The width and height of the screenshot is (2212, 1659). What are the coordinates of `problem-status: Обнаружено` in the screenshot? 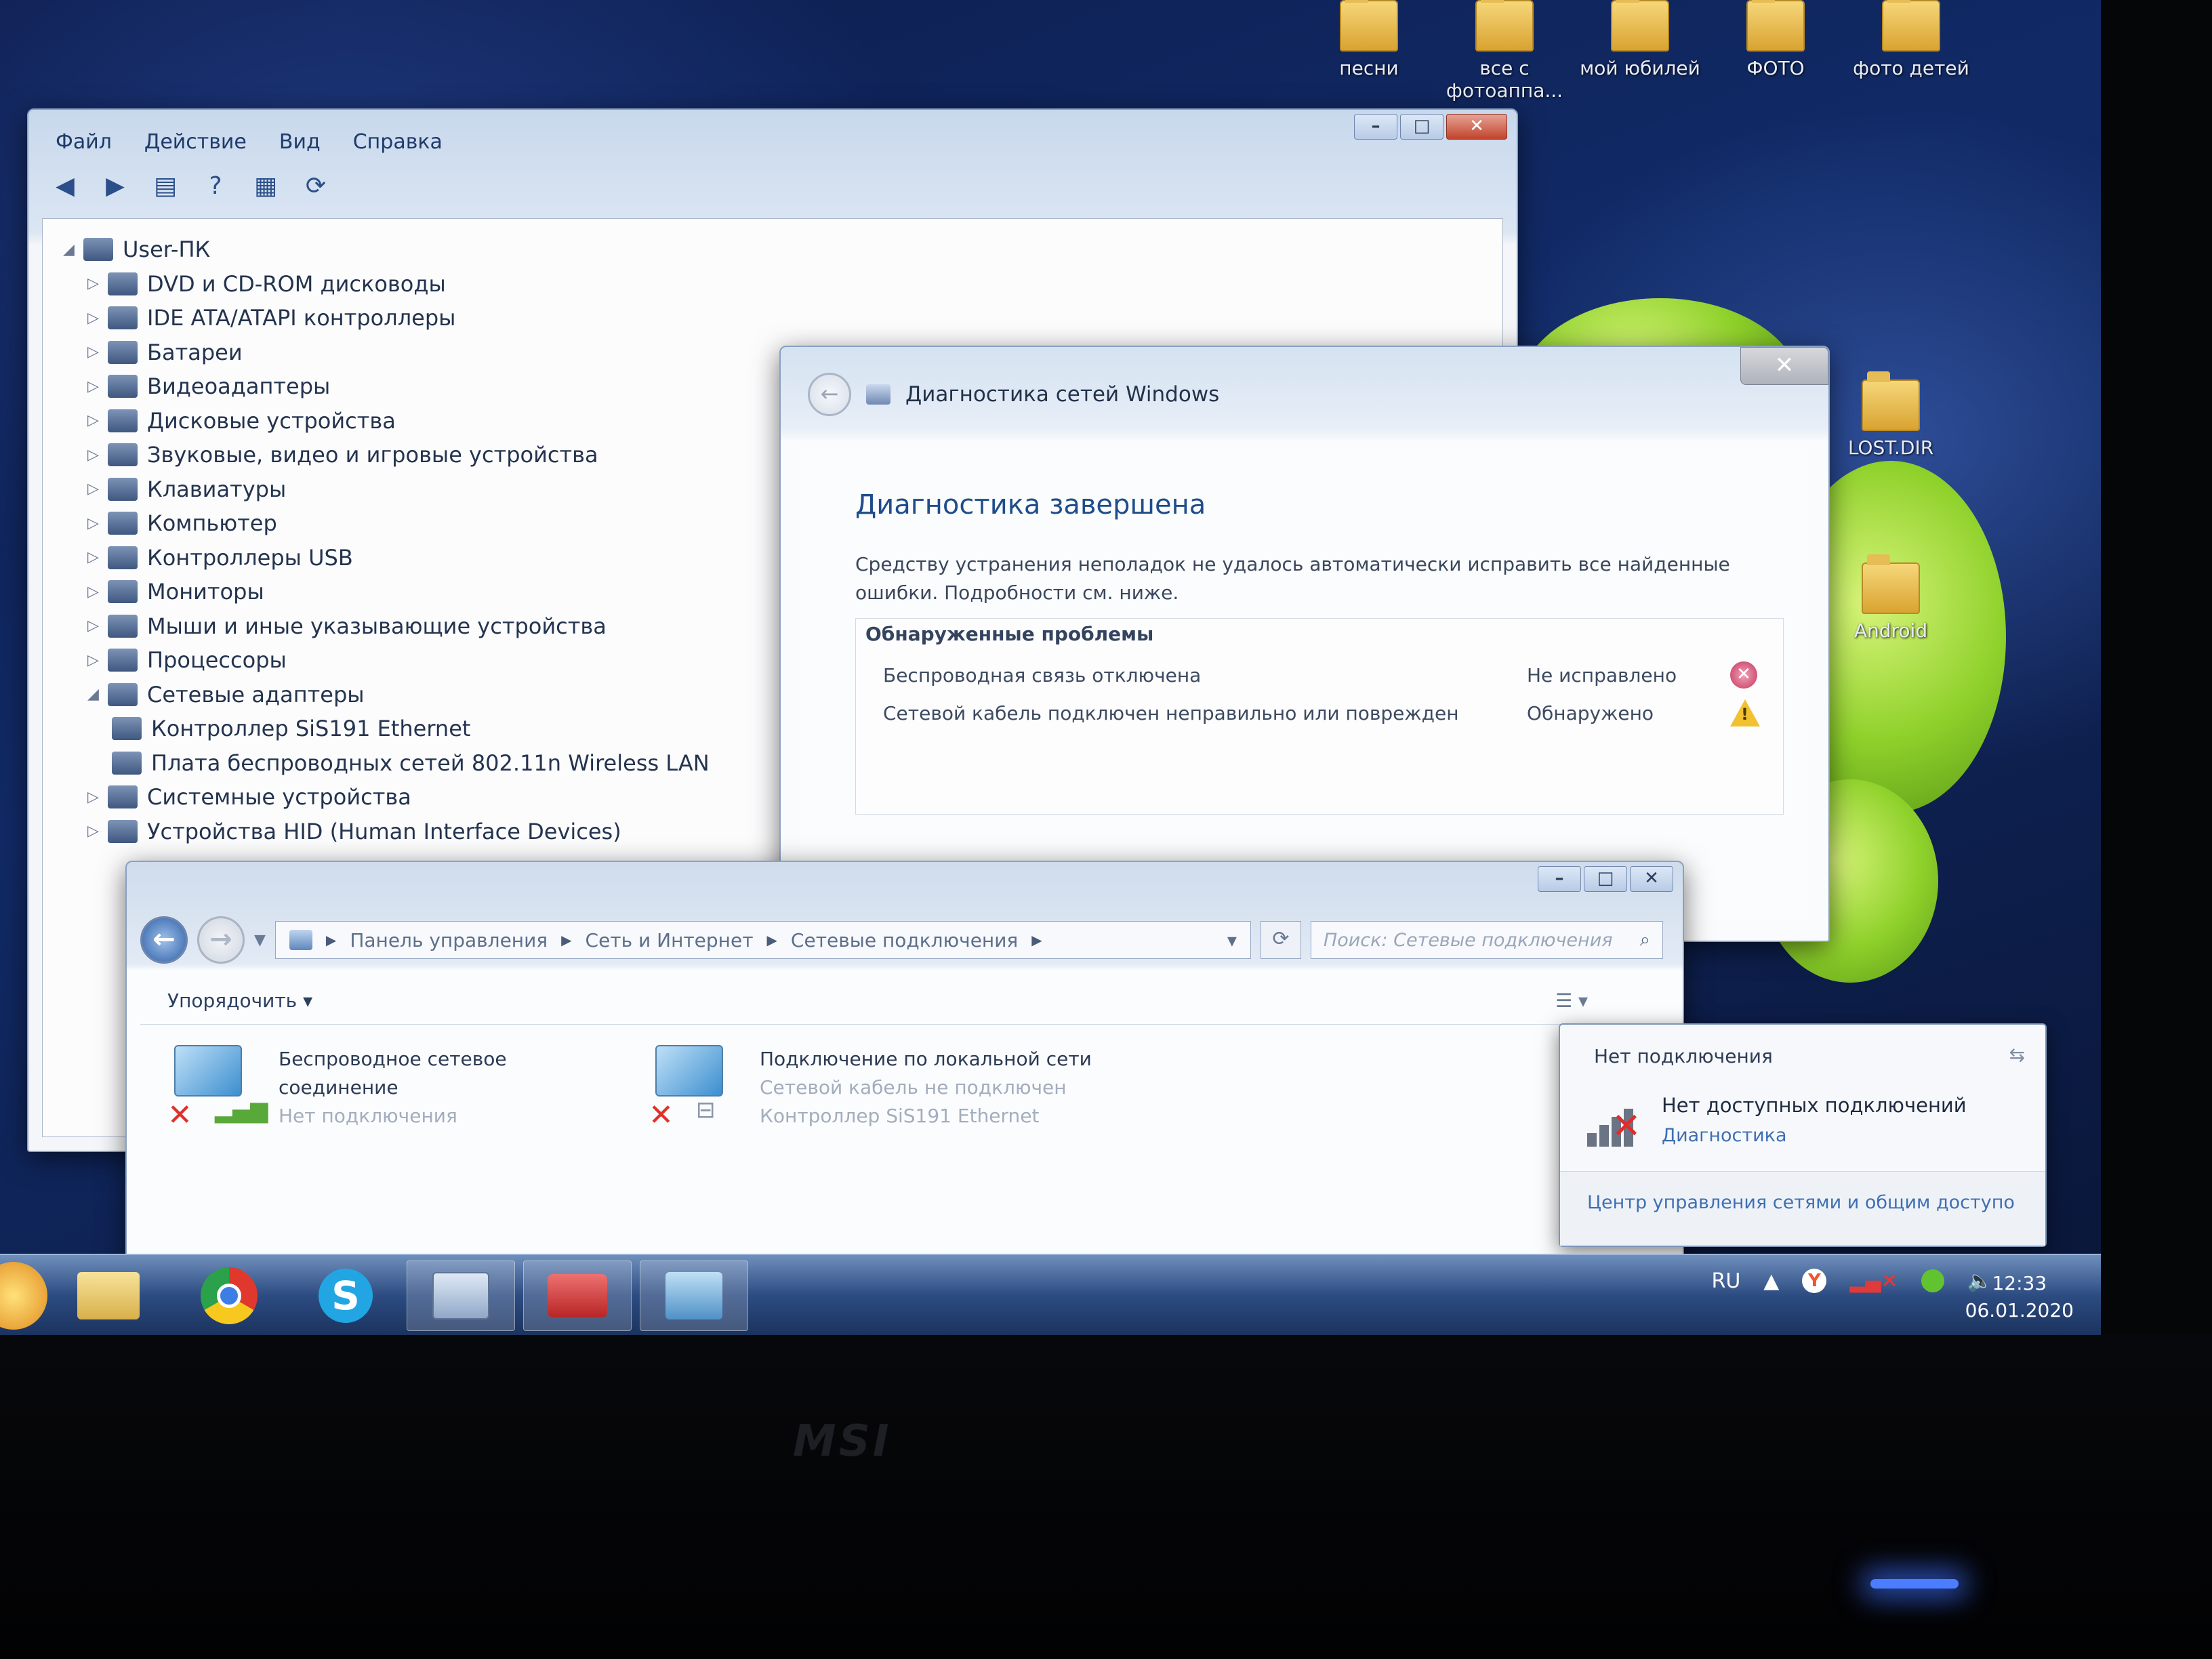 It's located at (1591, 713).